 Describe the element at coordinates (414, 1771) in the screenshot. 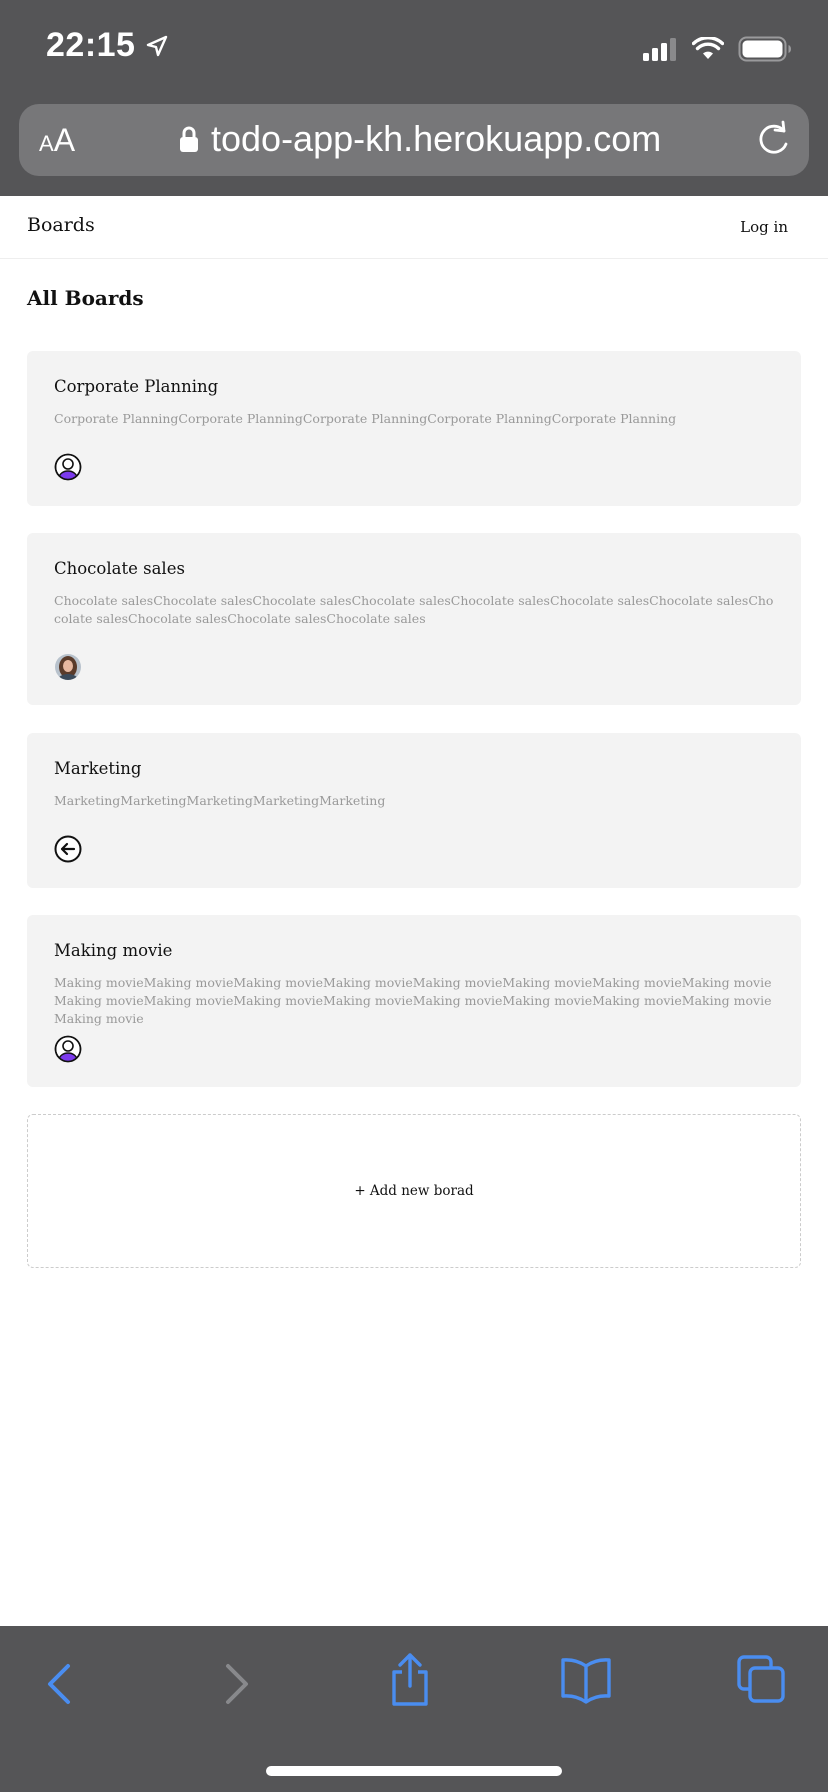

I see `home-indicator` at that location.